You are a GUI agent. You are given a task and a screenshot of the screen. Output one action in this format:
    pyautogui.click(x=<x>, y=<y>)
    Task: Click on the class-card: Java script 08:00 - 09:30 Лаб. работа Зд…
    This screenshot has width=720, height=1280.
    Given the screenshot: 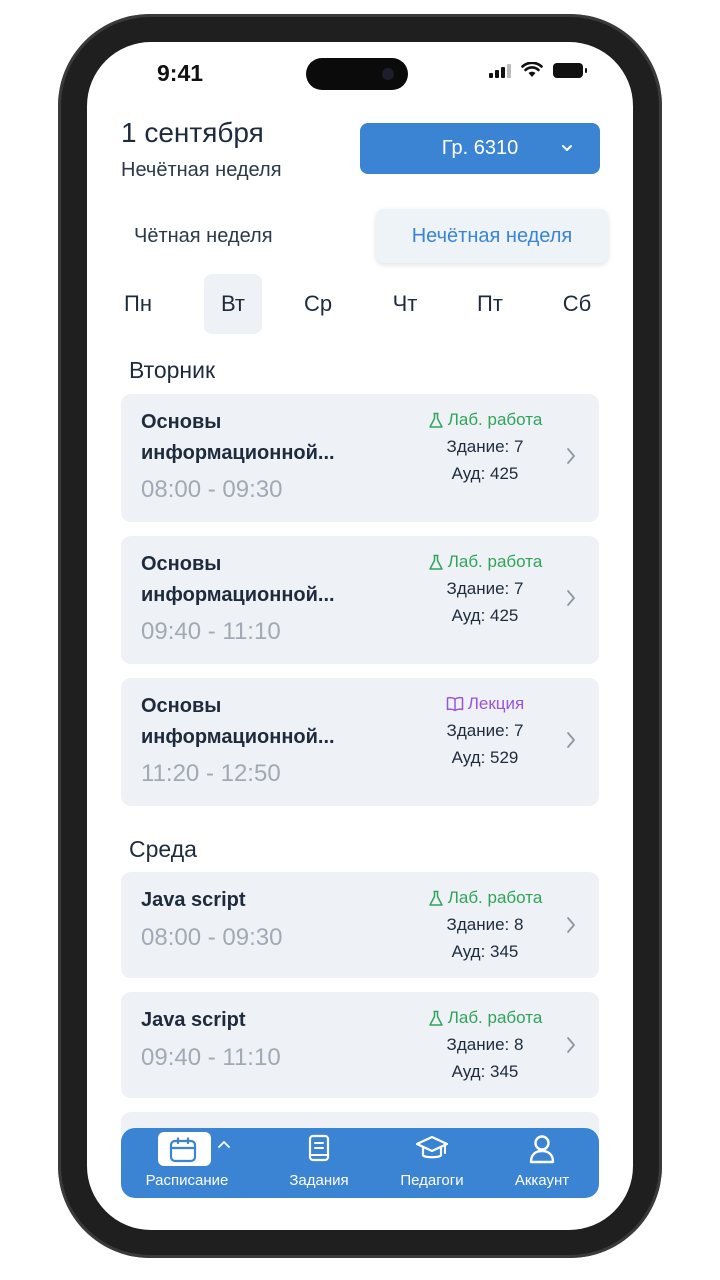 What is the action you would take?
    pyautogui.click(x=360, y=925)
    